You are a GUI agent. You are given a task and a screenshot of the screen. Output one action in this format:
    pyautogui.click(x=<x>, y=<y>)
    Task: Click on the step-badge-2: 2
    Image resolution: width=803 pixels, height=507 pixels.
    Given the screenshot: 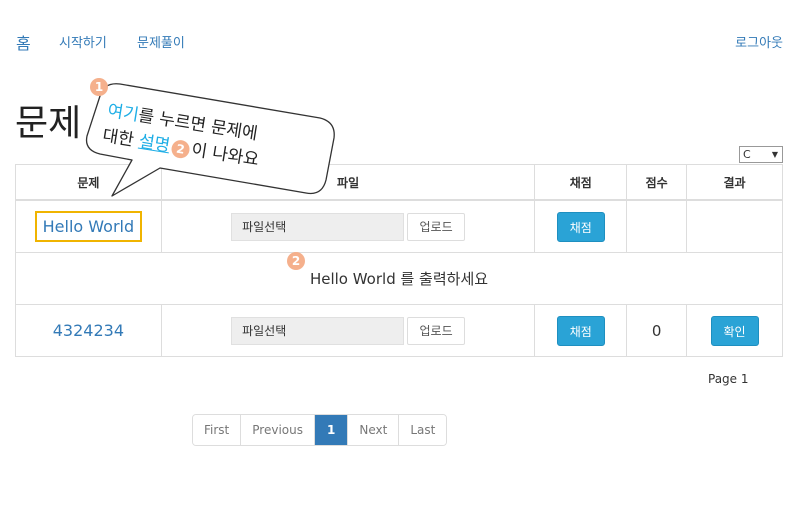 What is the action you would take?
    pyautogui.click(x=296, y=261)
    